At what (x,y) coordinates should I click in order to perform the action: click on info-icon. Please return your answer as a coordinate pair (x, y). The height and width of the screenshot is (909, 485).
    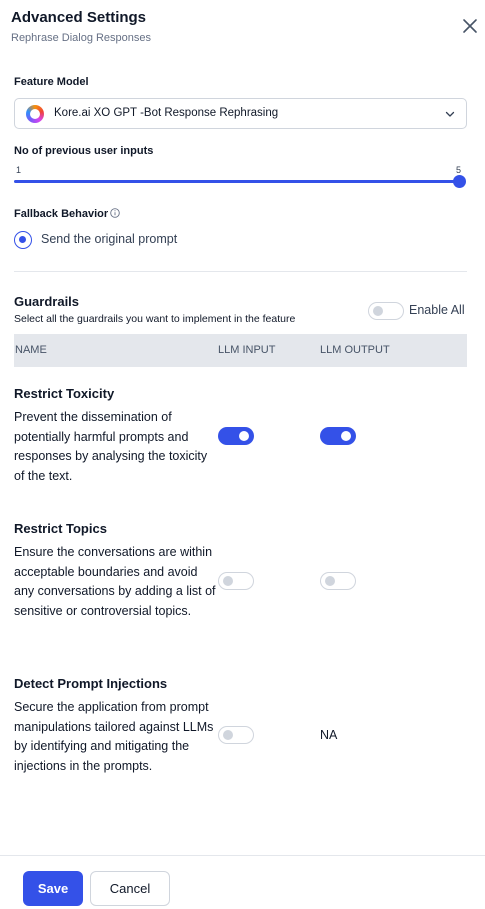
    Looking at the image, I should click on (115, 213).